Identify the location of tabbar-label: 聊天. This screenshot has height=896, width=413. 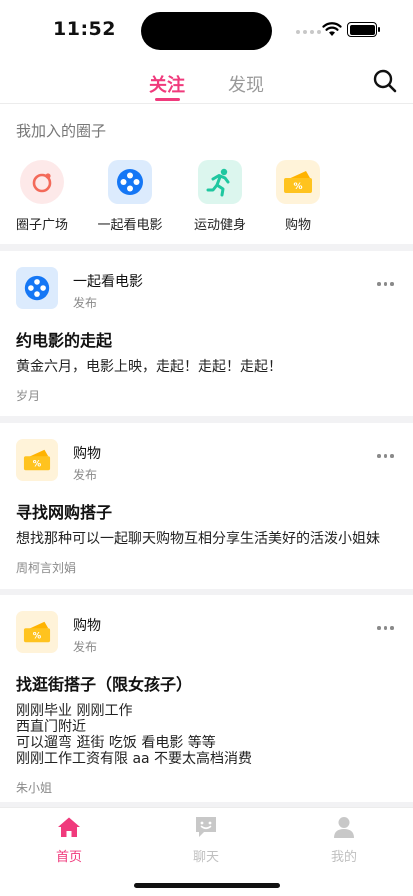
(205, 857).